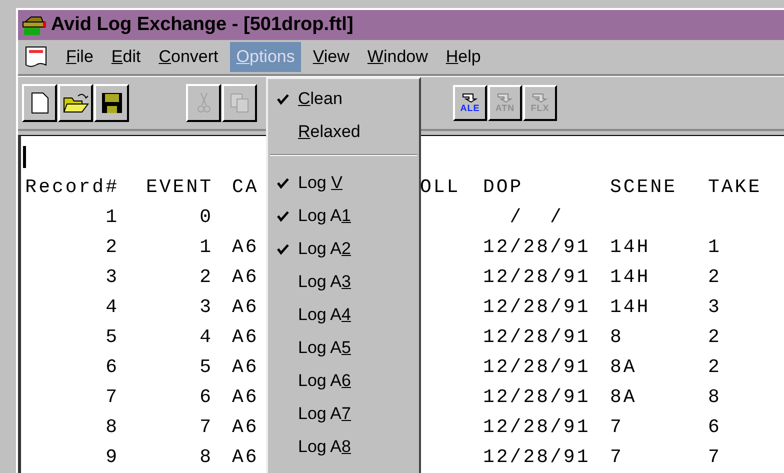 The width and height of the screenshot is (784, 473). I want to click on record-number: 3, so click(111, 277).